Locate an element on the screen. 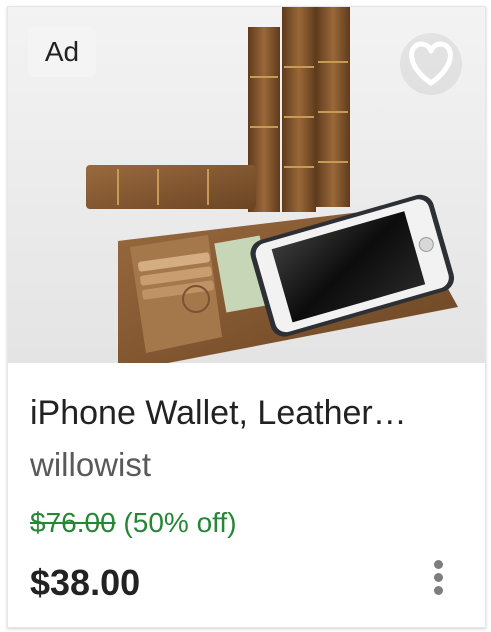  sale-info: $76.00 (50% off) is located at coordinates (133, 523).